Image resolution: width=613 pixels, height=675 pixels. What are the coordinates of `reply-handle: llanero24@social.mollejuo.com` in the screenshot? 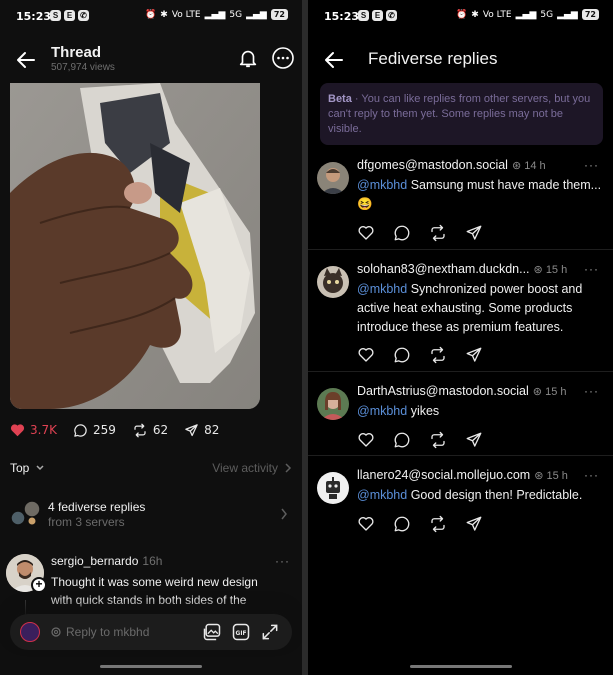 It's located at (443, 475).